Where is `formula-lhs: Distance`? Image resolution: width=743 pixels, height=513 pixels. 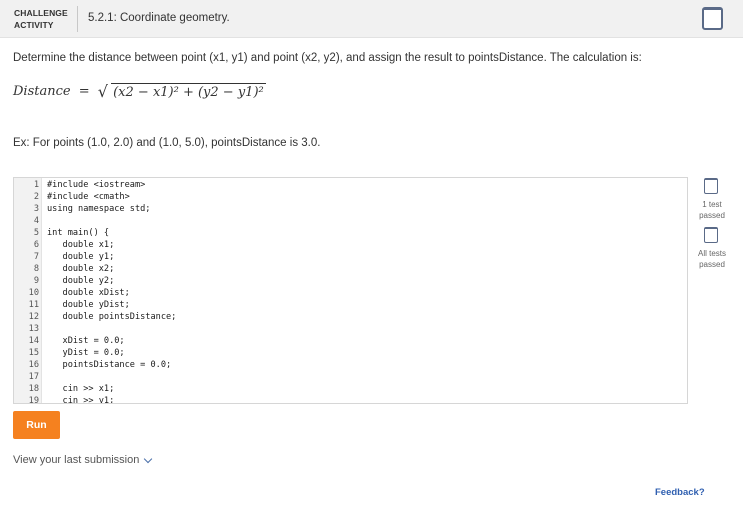
formula-lhs: Distance is located at coordinates (42, 91).